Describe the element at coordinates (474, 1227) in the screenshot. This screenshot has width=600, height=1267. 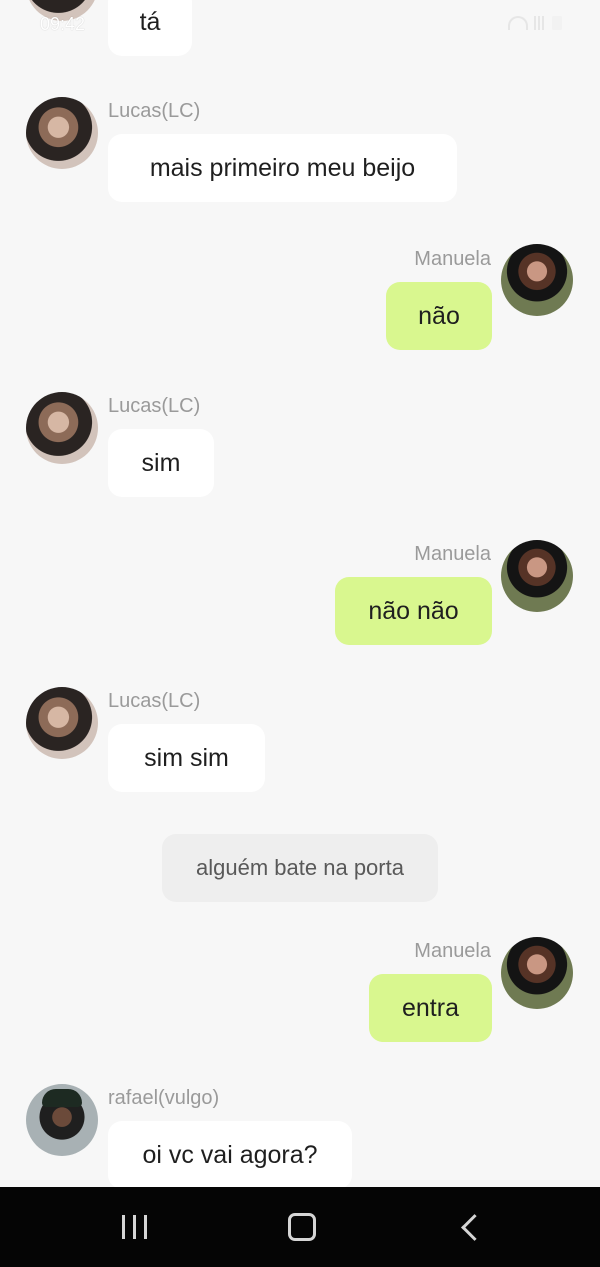
I see `back-icon` at that location.